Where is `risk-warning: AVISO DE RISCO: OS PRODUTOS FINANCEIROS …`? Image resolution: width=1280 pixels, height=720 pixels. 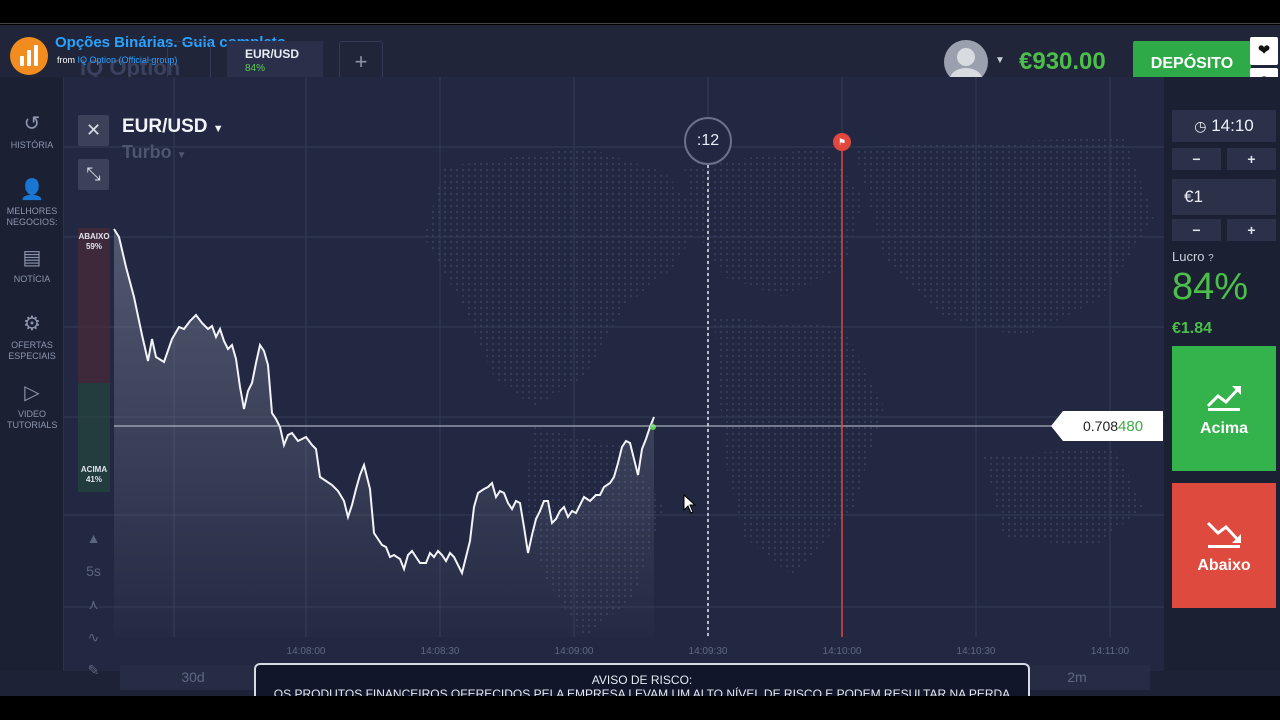 risk-warning: AVISO DE RISCO: OS PRODUTOS FINANCEIROS … is located at coordinates (642, 681).